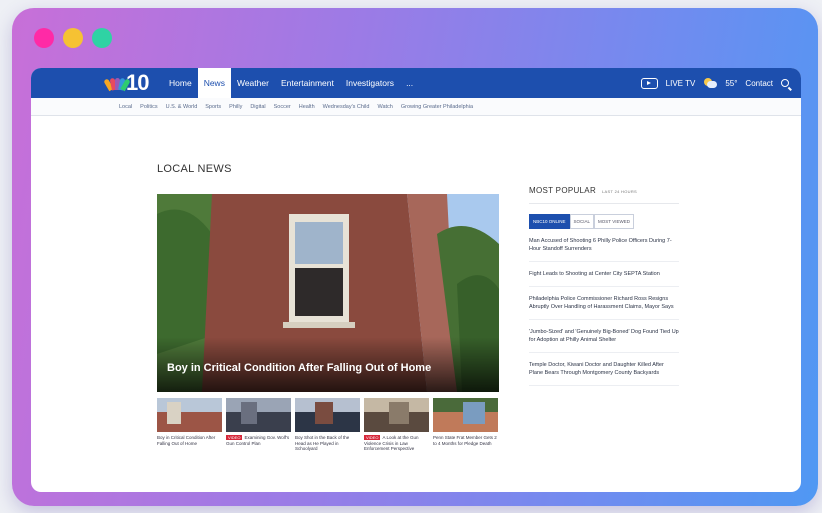  I want to click on nbc10-logo: 10, so click(126, 83).